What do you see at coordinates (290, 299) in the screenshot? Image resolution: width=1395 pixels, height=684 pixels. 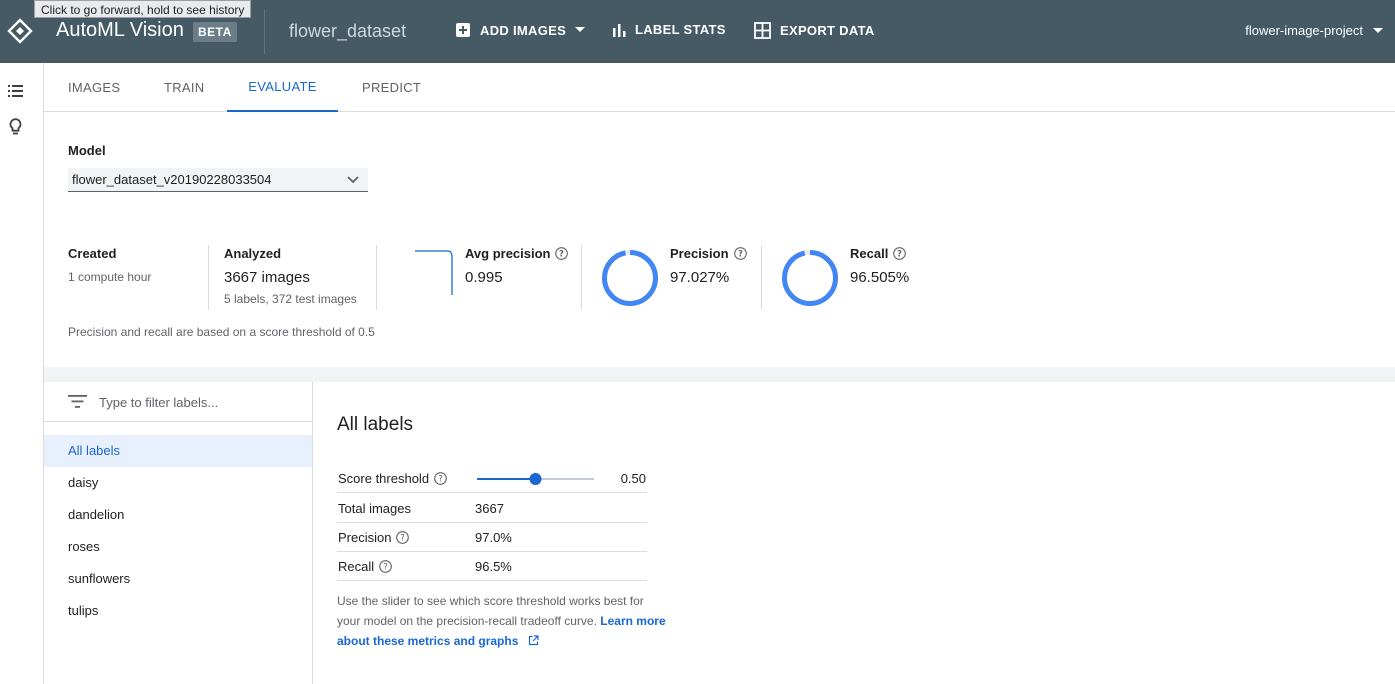 I see `analyzed-sub: 5 labels, 372 test images` at bounding box center [290, 299].